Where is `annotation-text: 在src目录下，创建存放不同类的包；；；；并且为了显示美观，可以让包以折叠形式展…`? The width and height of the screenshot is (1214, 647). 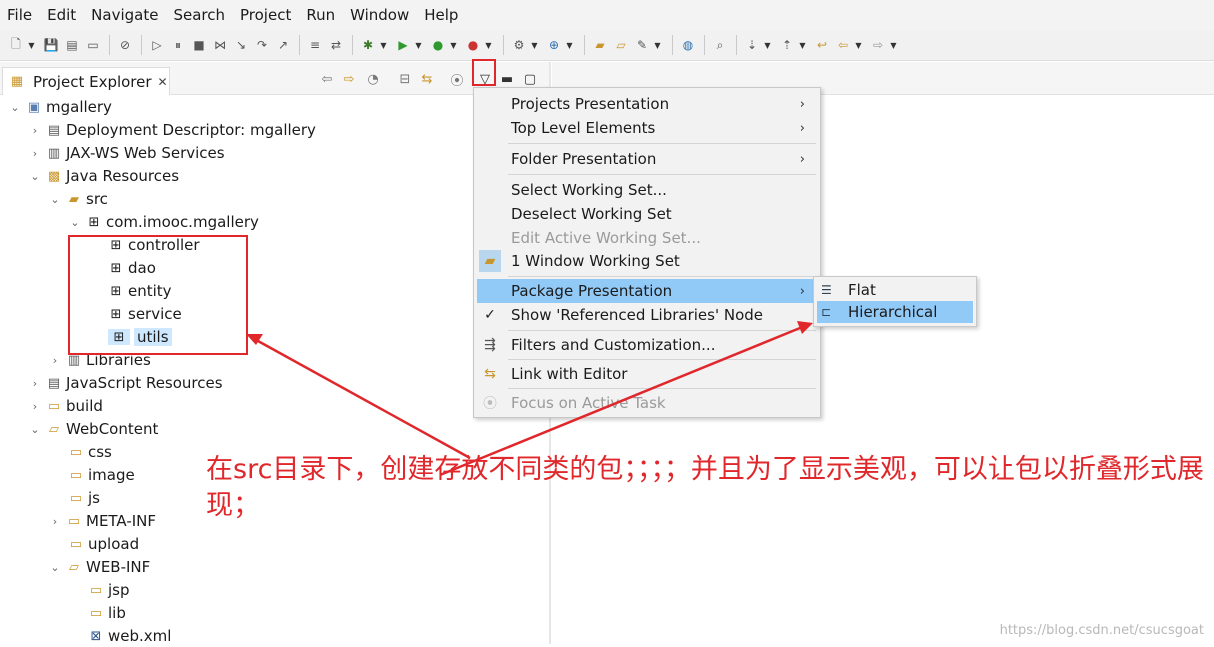
annotation-text: 在src目录下，创建存放不同类的包；；；；并且为了显示美观，可以让包以折叠形式展… is located at coordinates (705, 487).